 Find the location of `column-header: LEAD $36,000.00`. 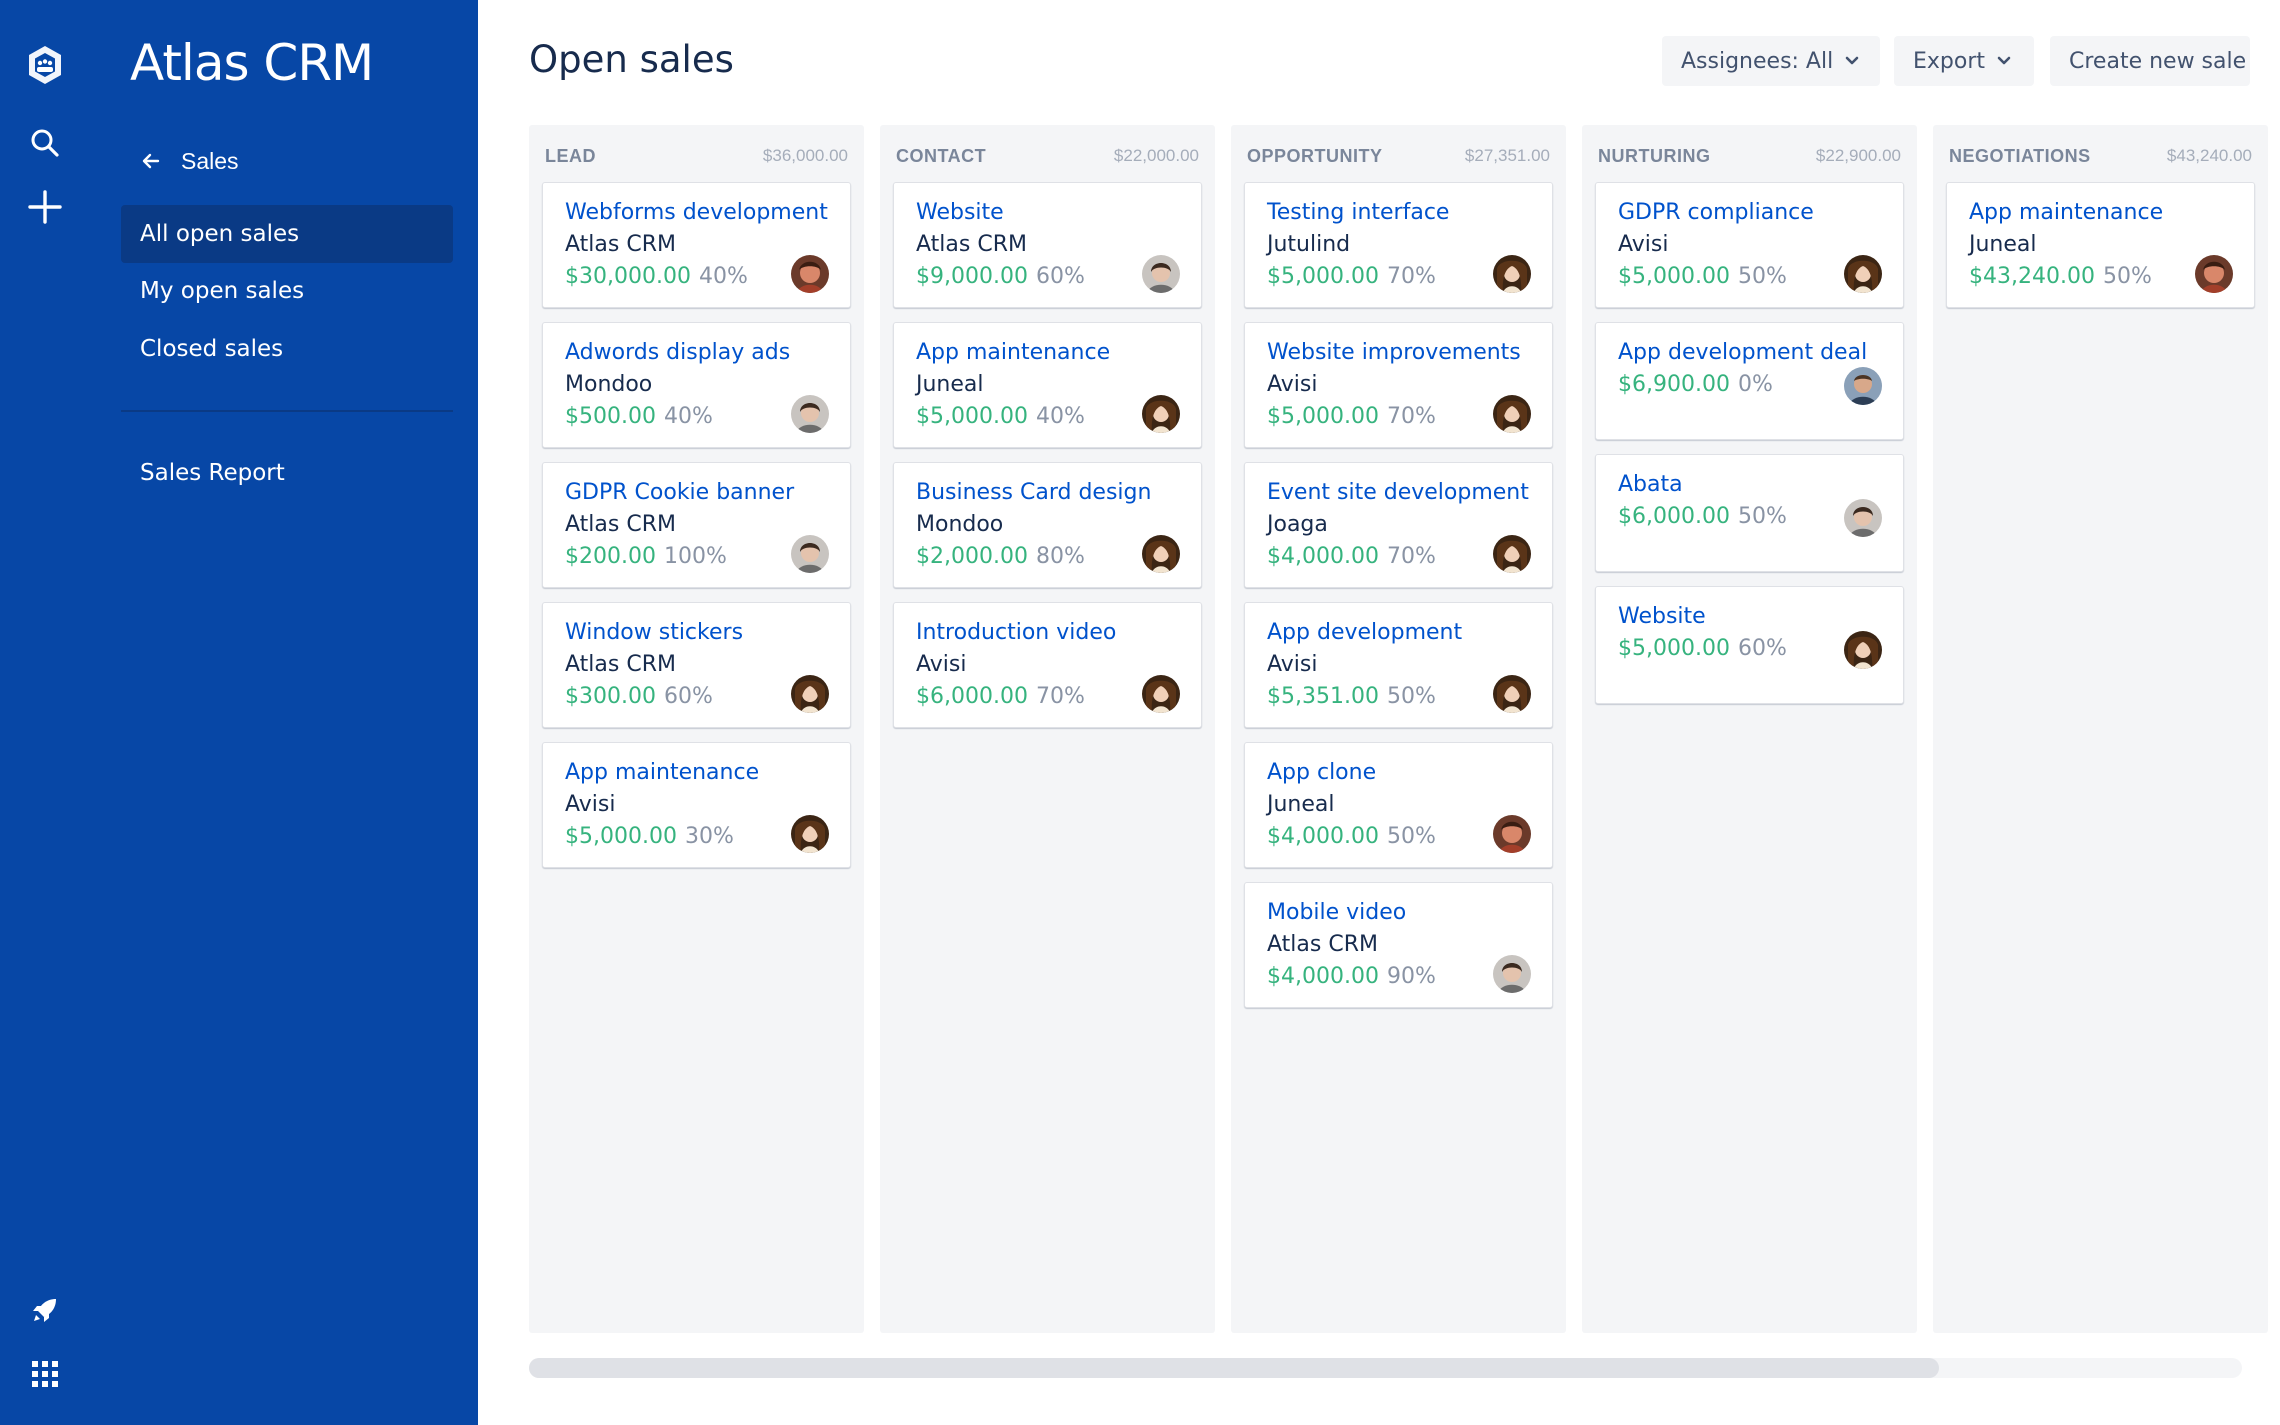

column-header: LEAD $36,000.00 is located at coordinates (696, 156).